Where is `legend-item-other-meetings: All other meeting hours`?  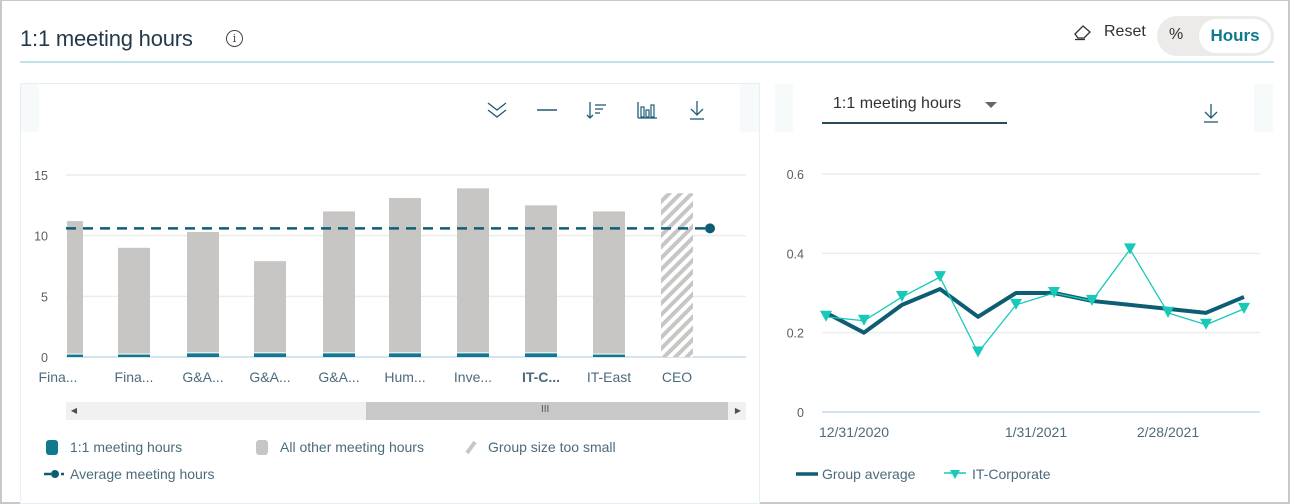 legend-item-other-meetings: All other meeting hours is located at coordinates (340, 447).